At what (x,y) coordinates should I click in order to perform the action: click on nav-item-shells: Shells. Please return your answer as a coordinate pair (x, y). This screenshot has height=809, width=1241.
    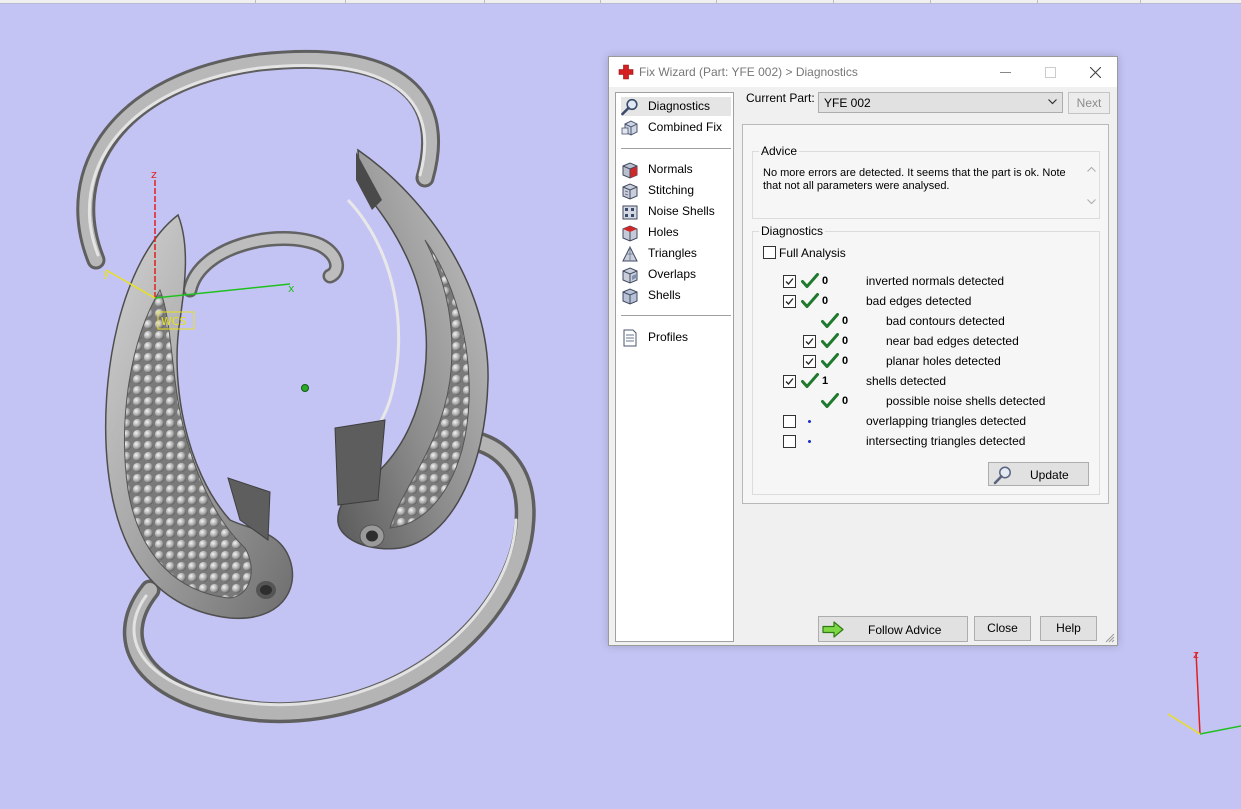
    Looking at the image, I should click on (676, 295).